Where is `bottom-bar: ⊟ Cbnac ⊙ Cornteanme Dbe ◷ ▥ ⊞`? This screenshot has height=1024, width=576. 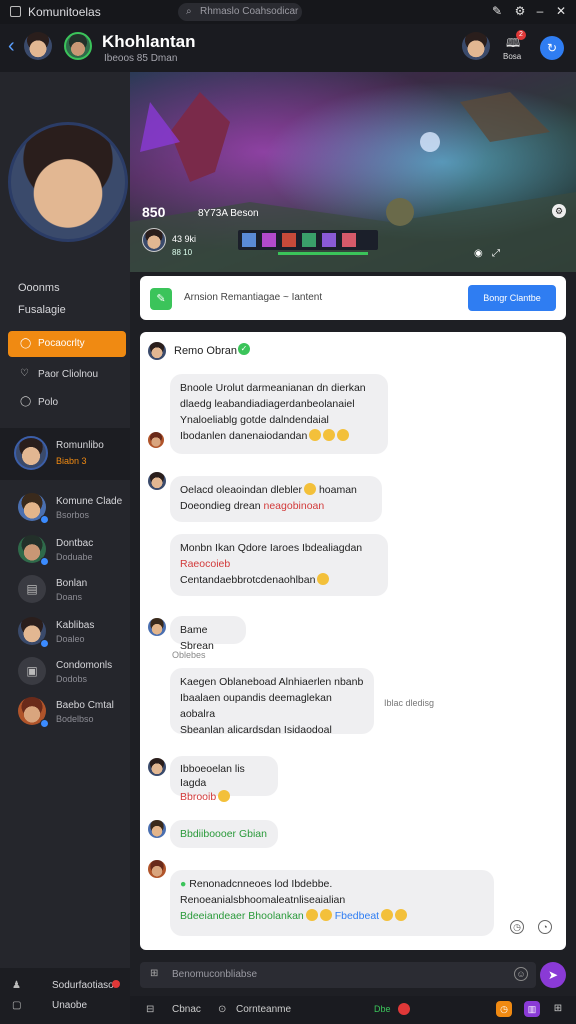
bottom-bar: ⊟ Cbnac ⊙ Cornteanme Dbe ◷ ▥ ⊞ is located at coordinates (353, 1010).